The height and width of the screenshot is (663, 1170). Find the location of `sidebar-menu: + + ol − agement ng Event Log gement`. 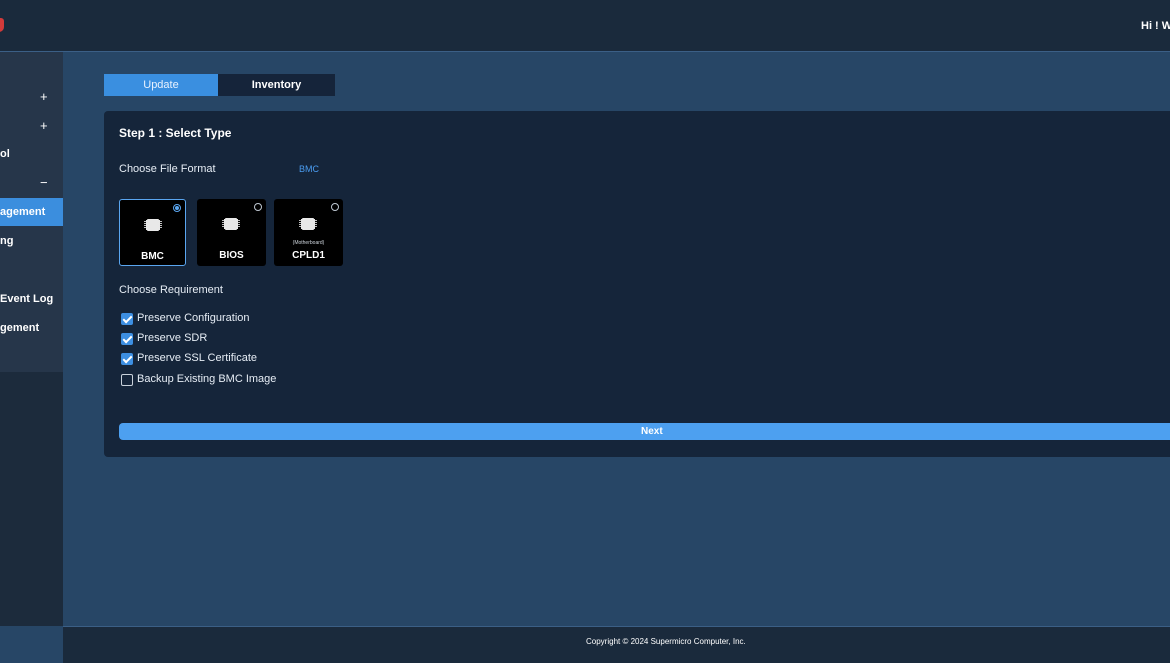

sidebar-menu: + + ol − agement ng Event Log gement is located at coordinates (31, 212).